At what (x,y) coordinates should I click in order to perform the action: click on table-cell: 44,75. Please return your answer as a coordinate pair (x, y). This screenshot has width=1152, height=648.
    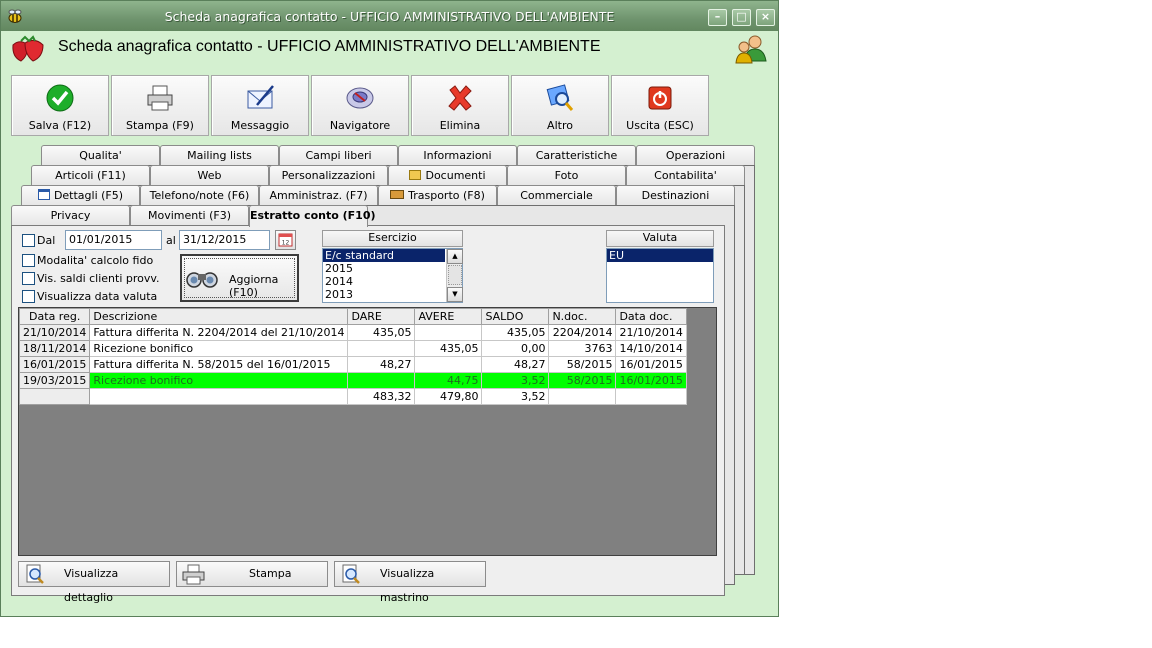
    Looking at the image, I should click on (448, 380).